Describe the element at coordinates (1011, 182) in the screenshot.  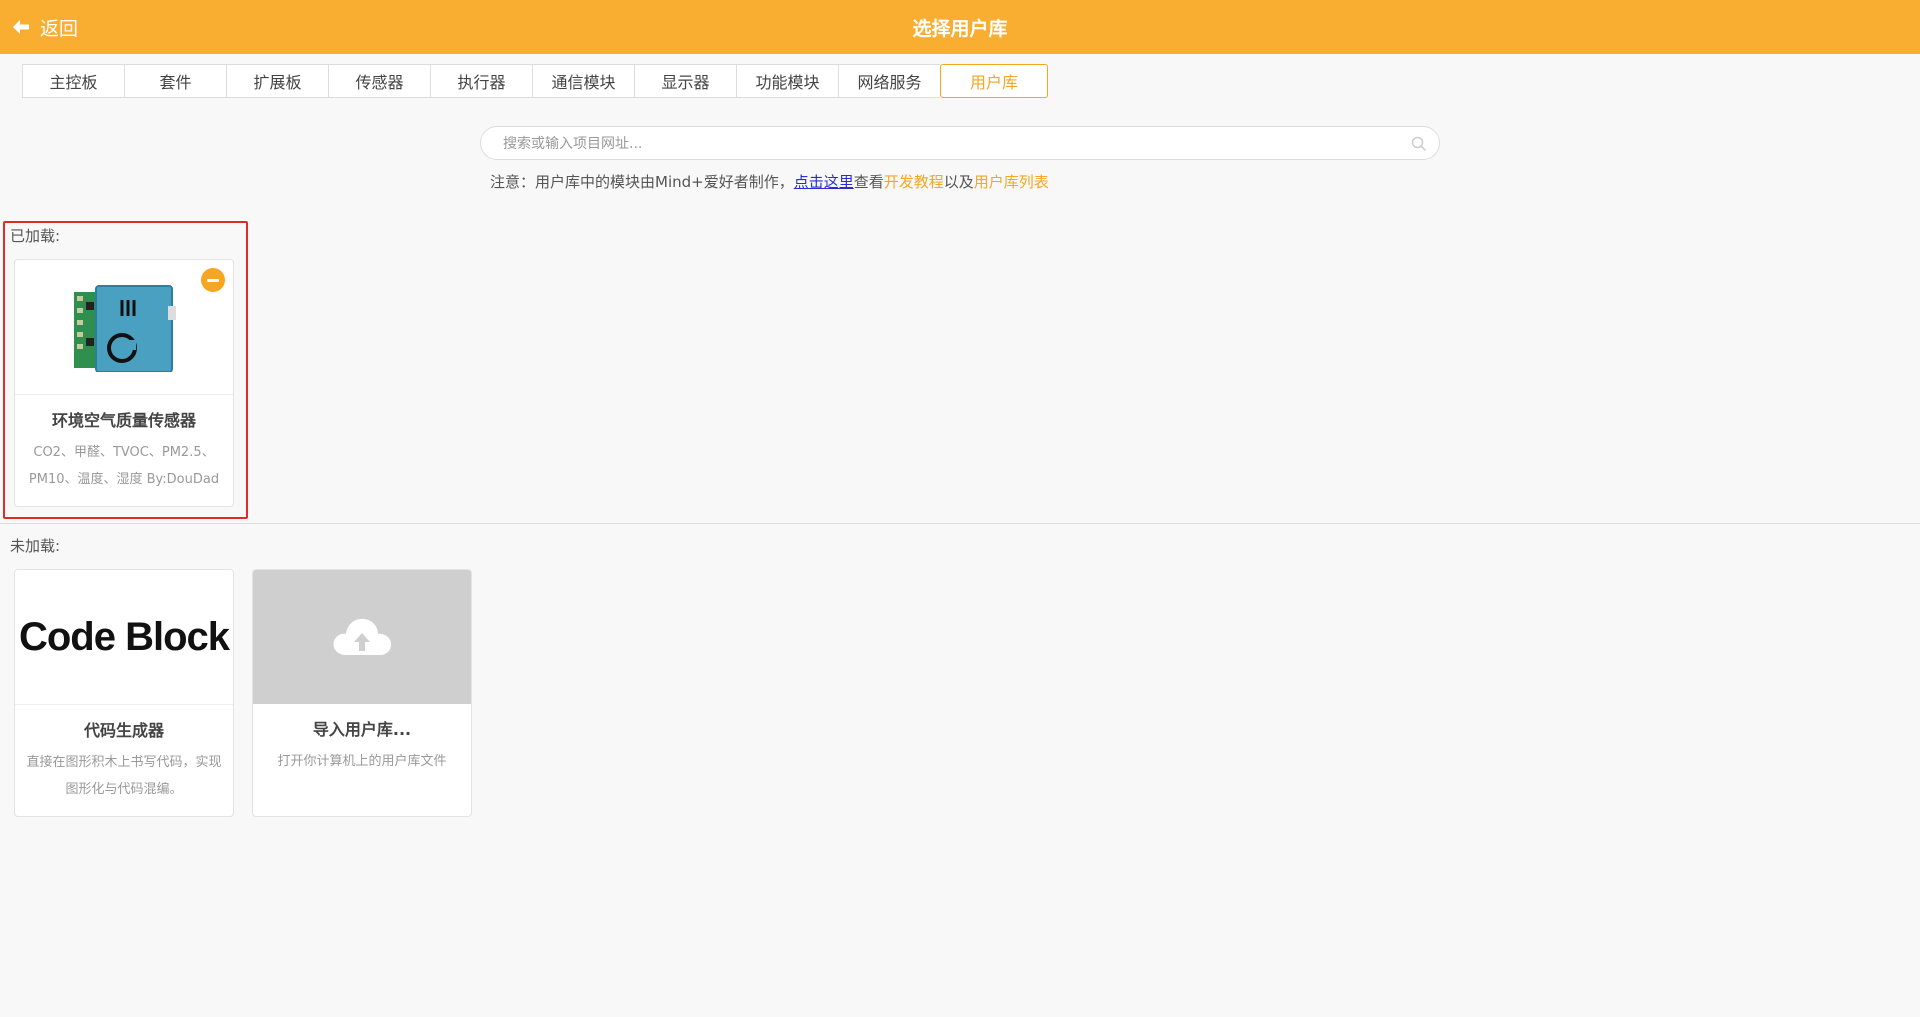
I see `user-library-list-link: 用户库列表` at that location.